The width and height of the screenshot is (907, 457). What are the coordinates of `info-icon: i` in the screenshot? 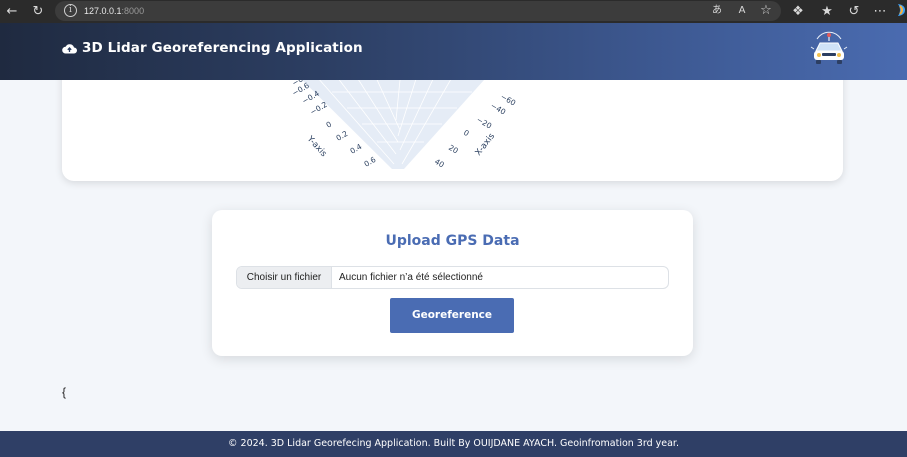 It's located at (70, 10).